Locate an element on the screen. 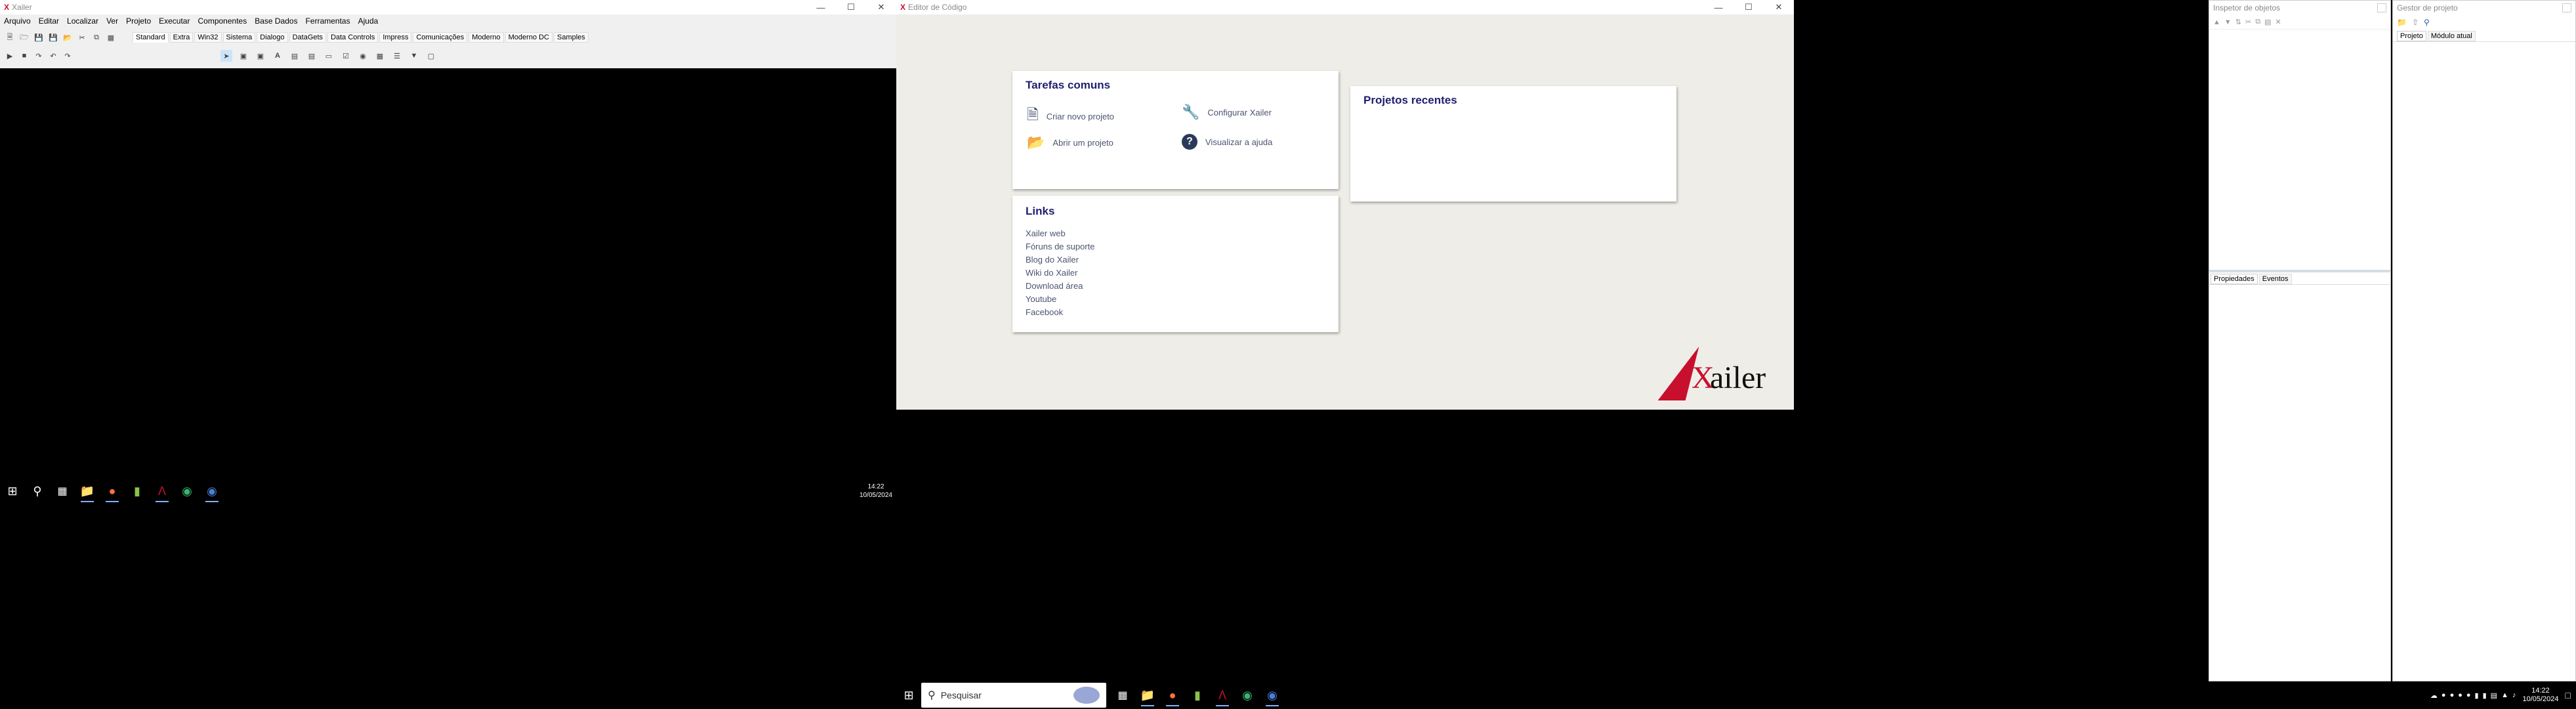 The width and height of the screenshot is (2576, 709). link-forums: Fóruns de suporte is located at coordinates (1060, 246).